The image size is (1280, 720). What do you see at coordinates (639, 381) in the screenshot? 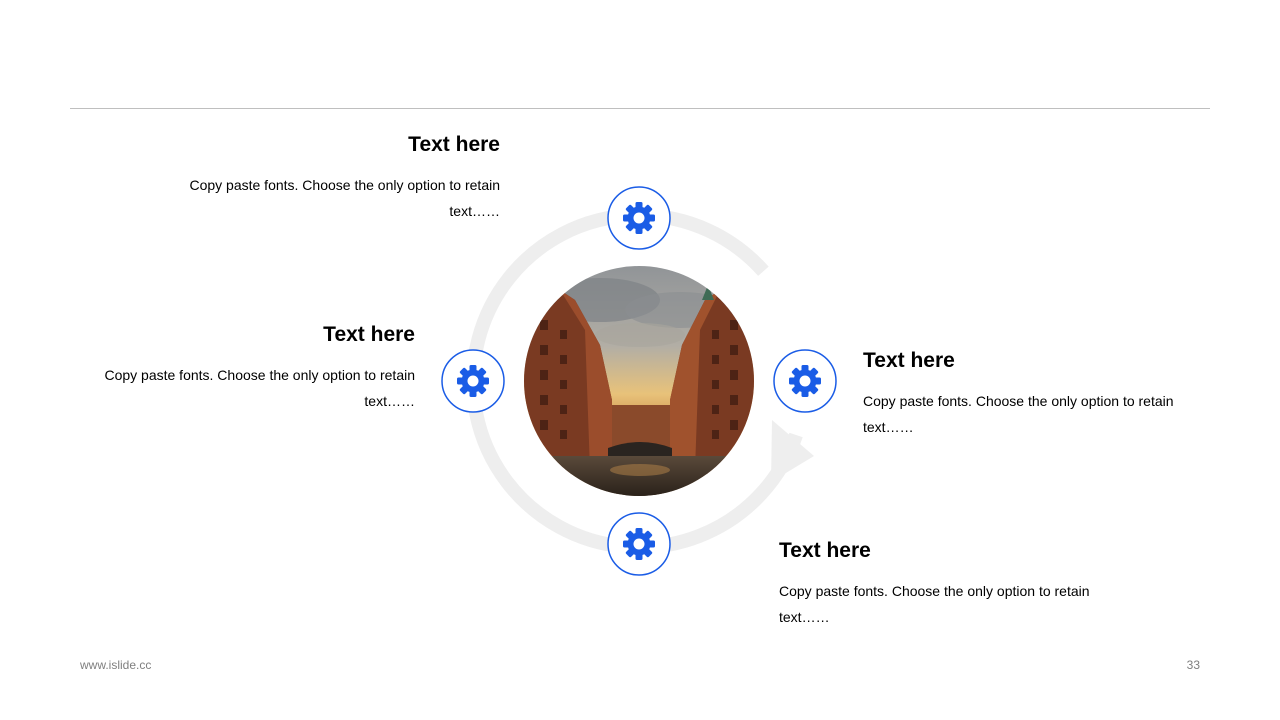
I see `center-photo` at bounding box center [639, 381].